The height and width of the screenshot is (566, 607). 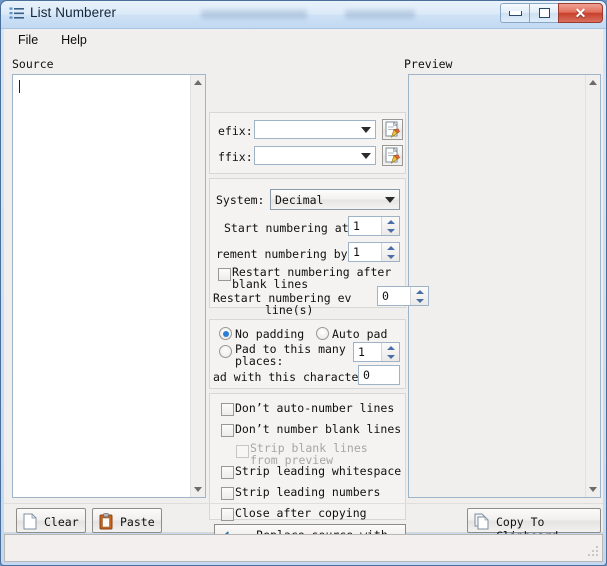 I want to click on suffix-combo, so click(x=315, y=155).